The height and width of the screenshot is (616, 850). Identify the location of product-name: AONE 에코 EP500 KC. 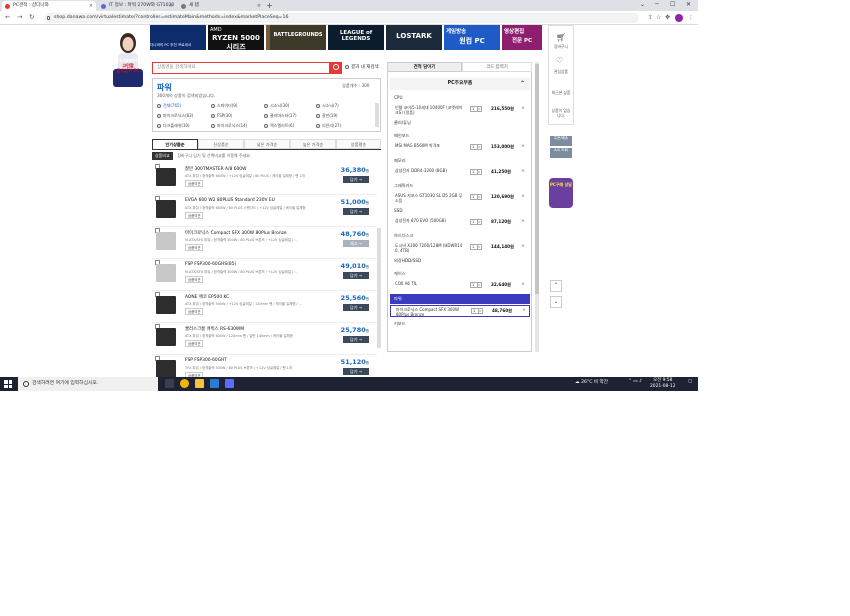
(207, 297).